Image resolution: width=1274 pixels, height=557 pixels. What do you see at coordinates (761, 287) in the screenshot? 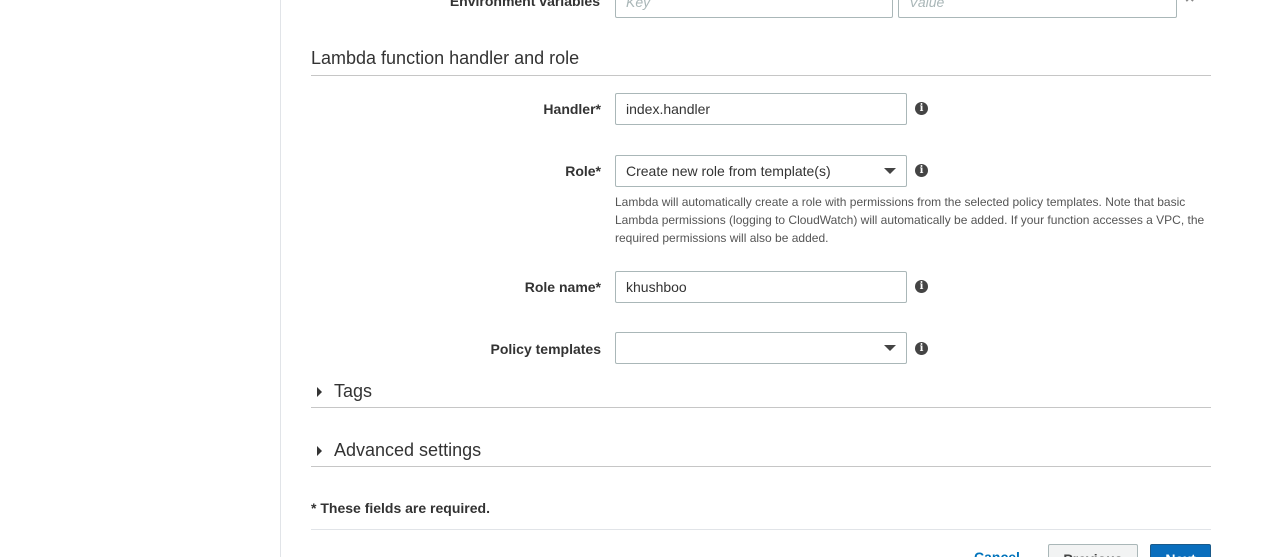
I see `role-name-input: khushboo` at bounding box center [761, 287].